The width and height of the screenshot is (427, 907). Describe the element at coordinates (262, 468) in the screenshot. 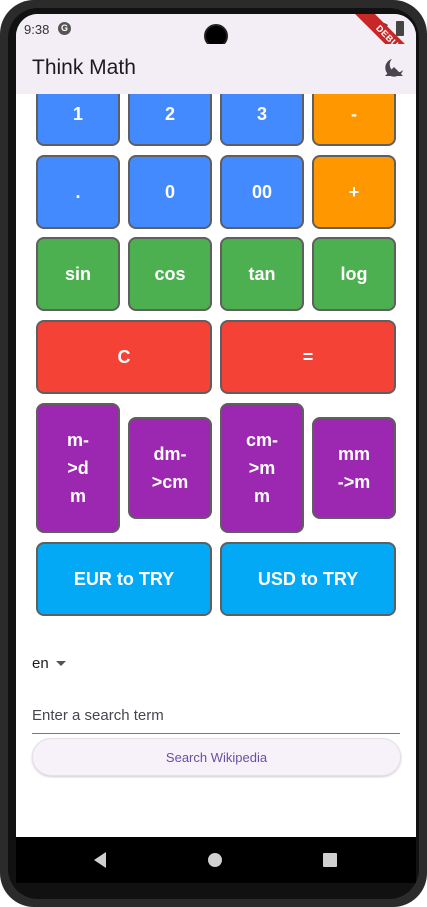

I see `key-cm-to-mm: cm- >m m` at that location.